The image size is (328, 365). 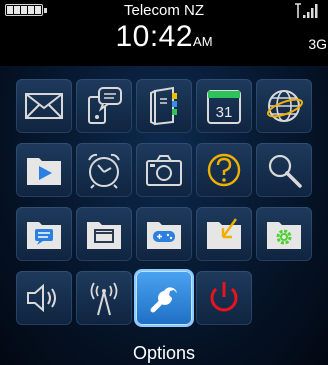 I want to click on network-type: 3G, so click(x=317, y=44).